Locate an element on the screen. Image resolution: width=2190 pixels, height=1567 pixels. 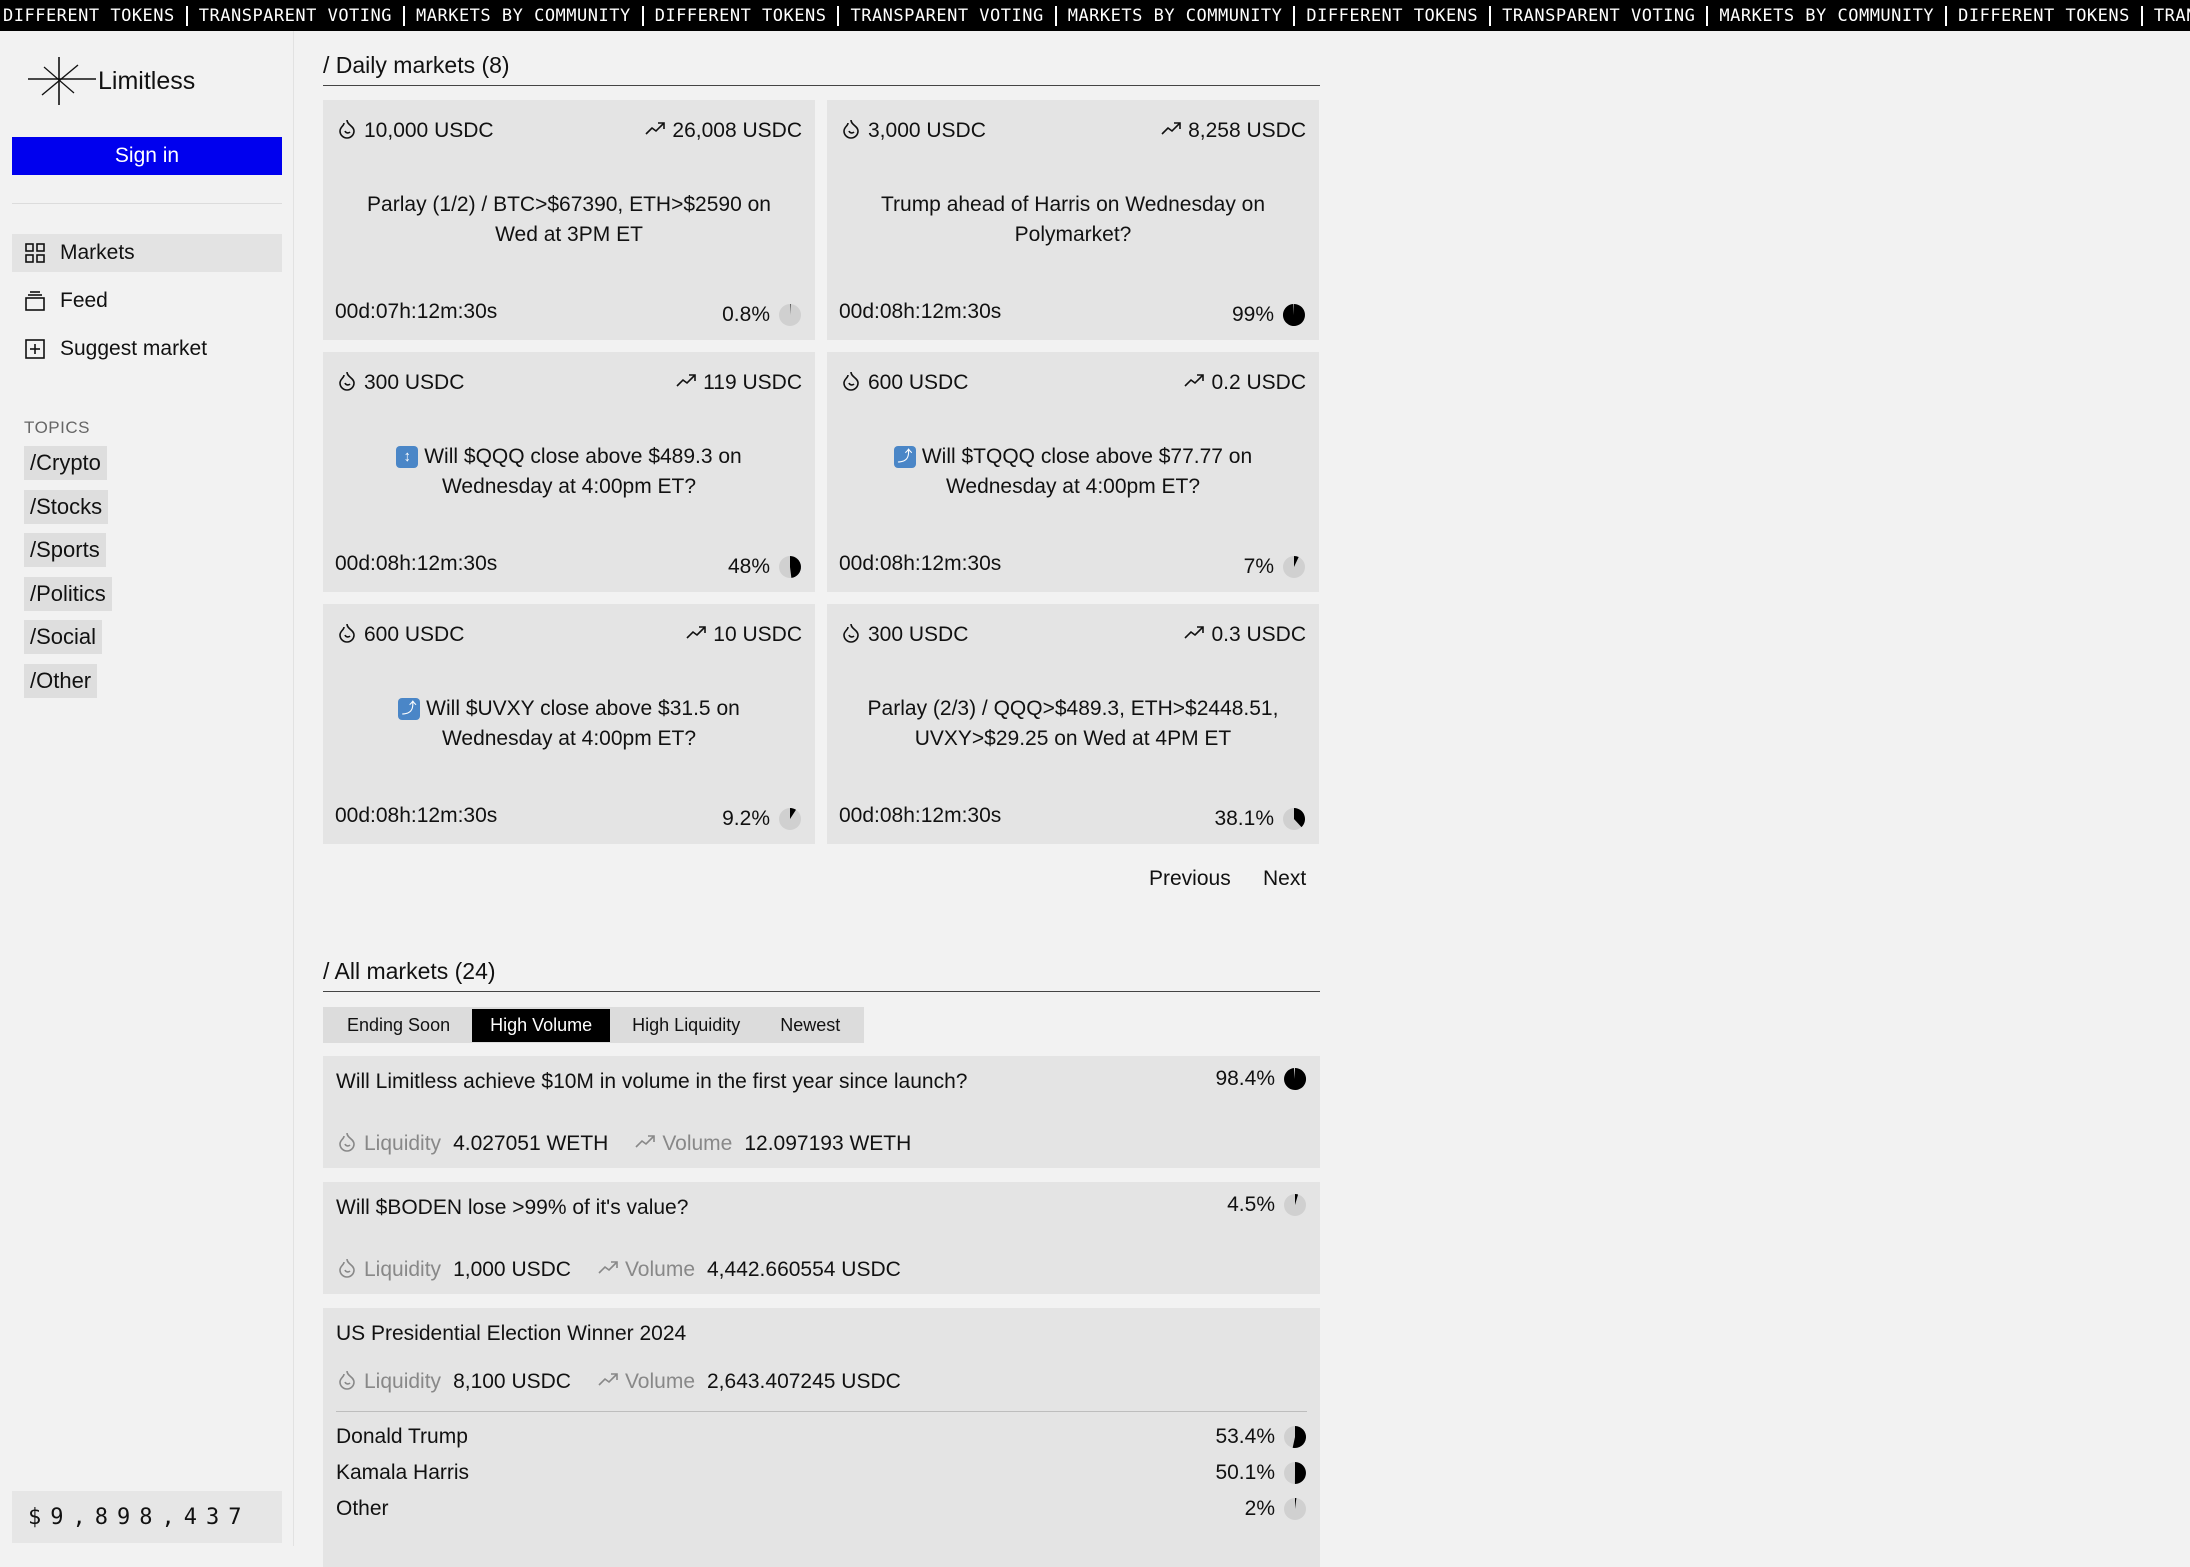
option-probability: 2% is located at coordinates (1276, 1509).